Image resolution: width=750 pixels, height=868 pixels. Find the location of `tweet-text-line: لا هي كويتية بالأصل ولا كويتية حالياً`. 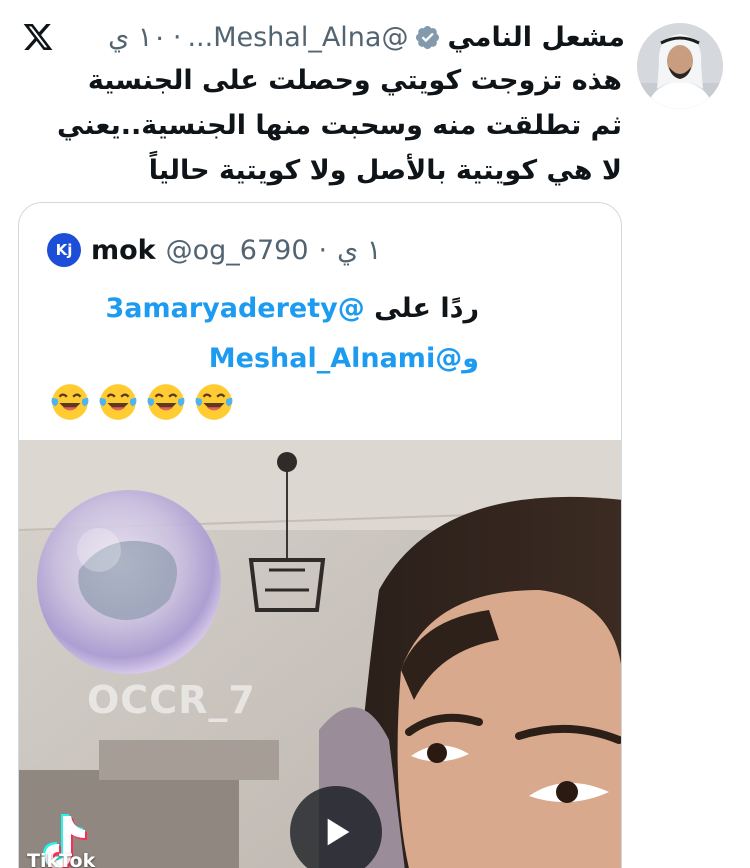

tweet-text-line: لا هي كويتية بالأصل ولا كويتية حالياً is located at coordinates (385, 170).